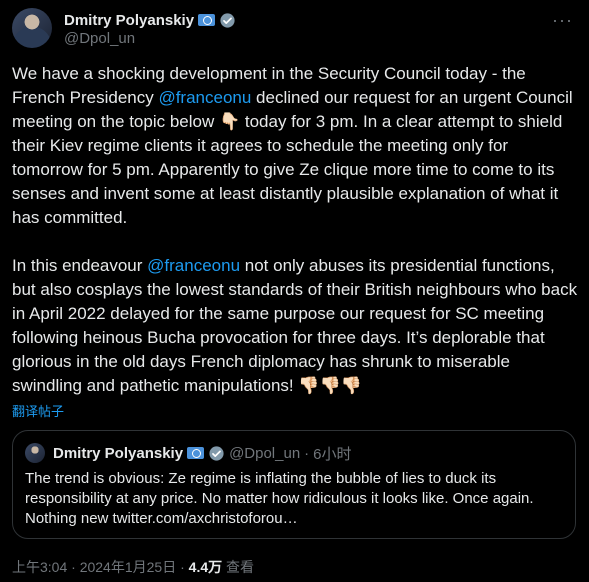 The image size is (589, 582). What do you see at coordinates (128, 567) in the screenshot?
I see `post-date: 2024年1月25日` at bounding box center [128, 567].